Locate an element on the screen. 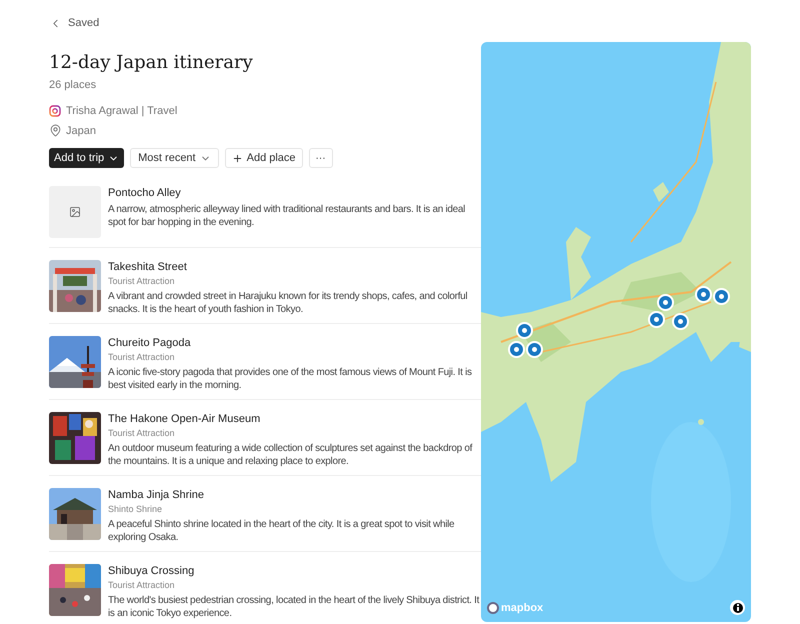  place-name: Shibuya Crossing is located at coordinates (295, 571).